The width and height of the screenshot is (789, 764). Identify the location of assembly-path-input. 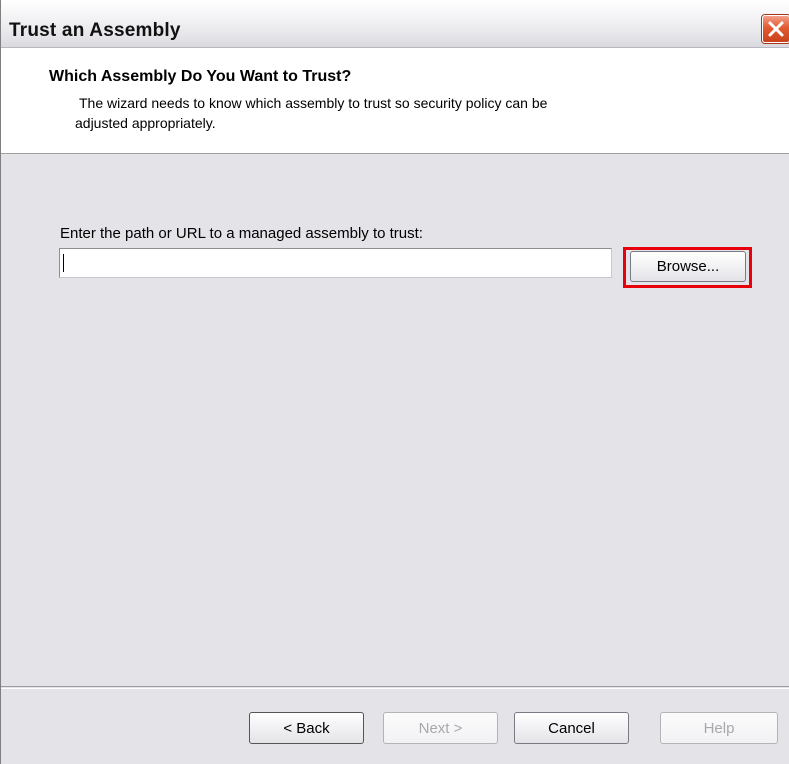
(335, 263).